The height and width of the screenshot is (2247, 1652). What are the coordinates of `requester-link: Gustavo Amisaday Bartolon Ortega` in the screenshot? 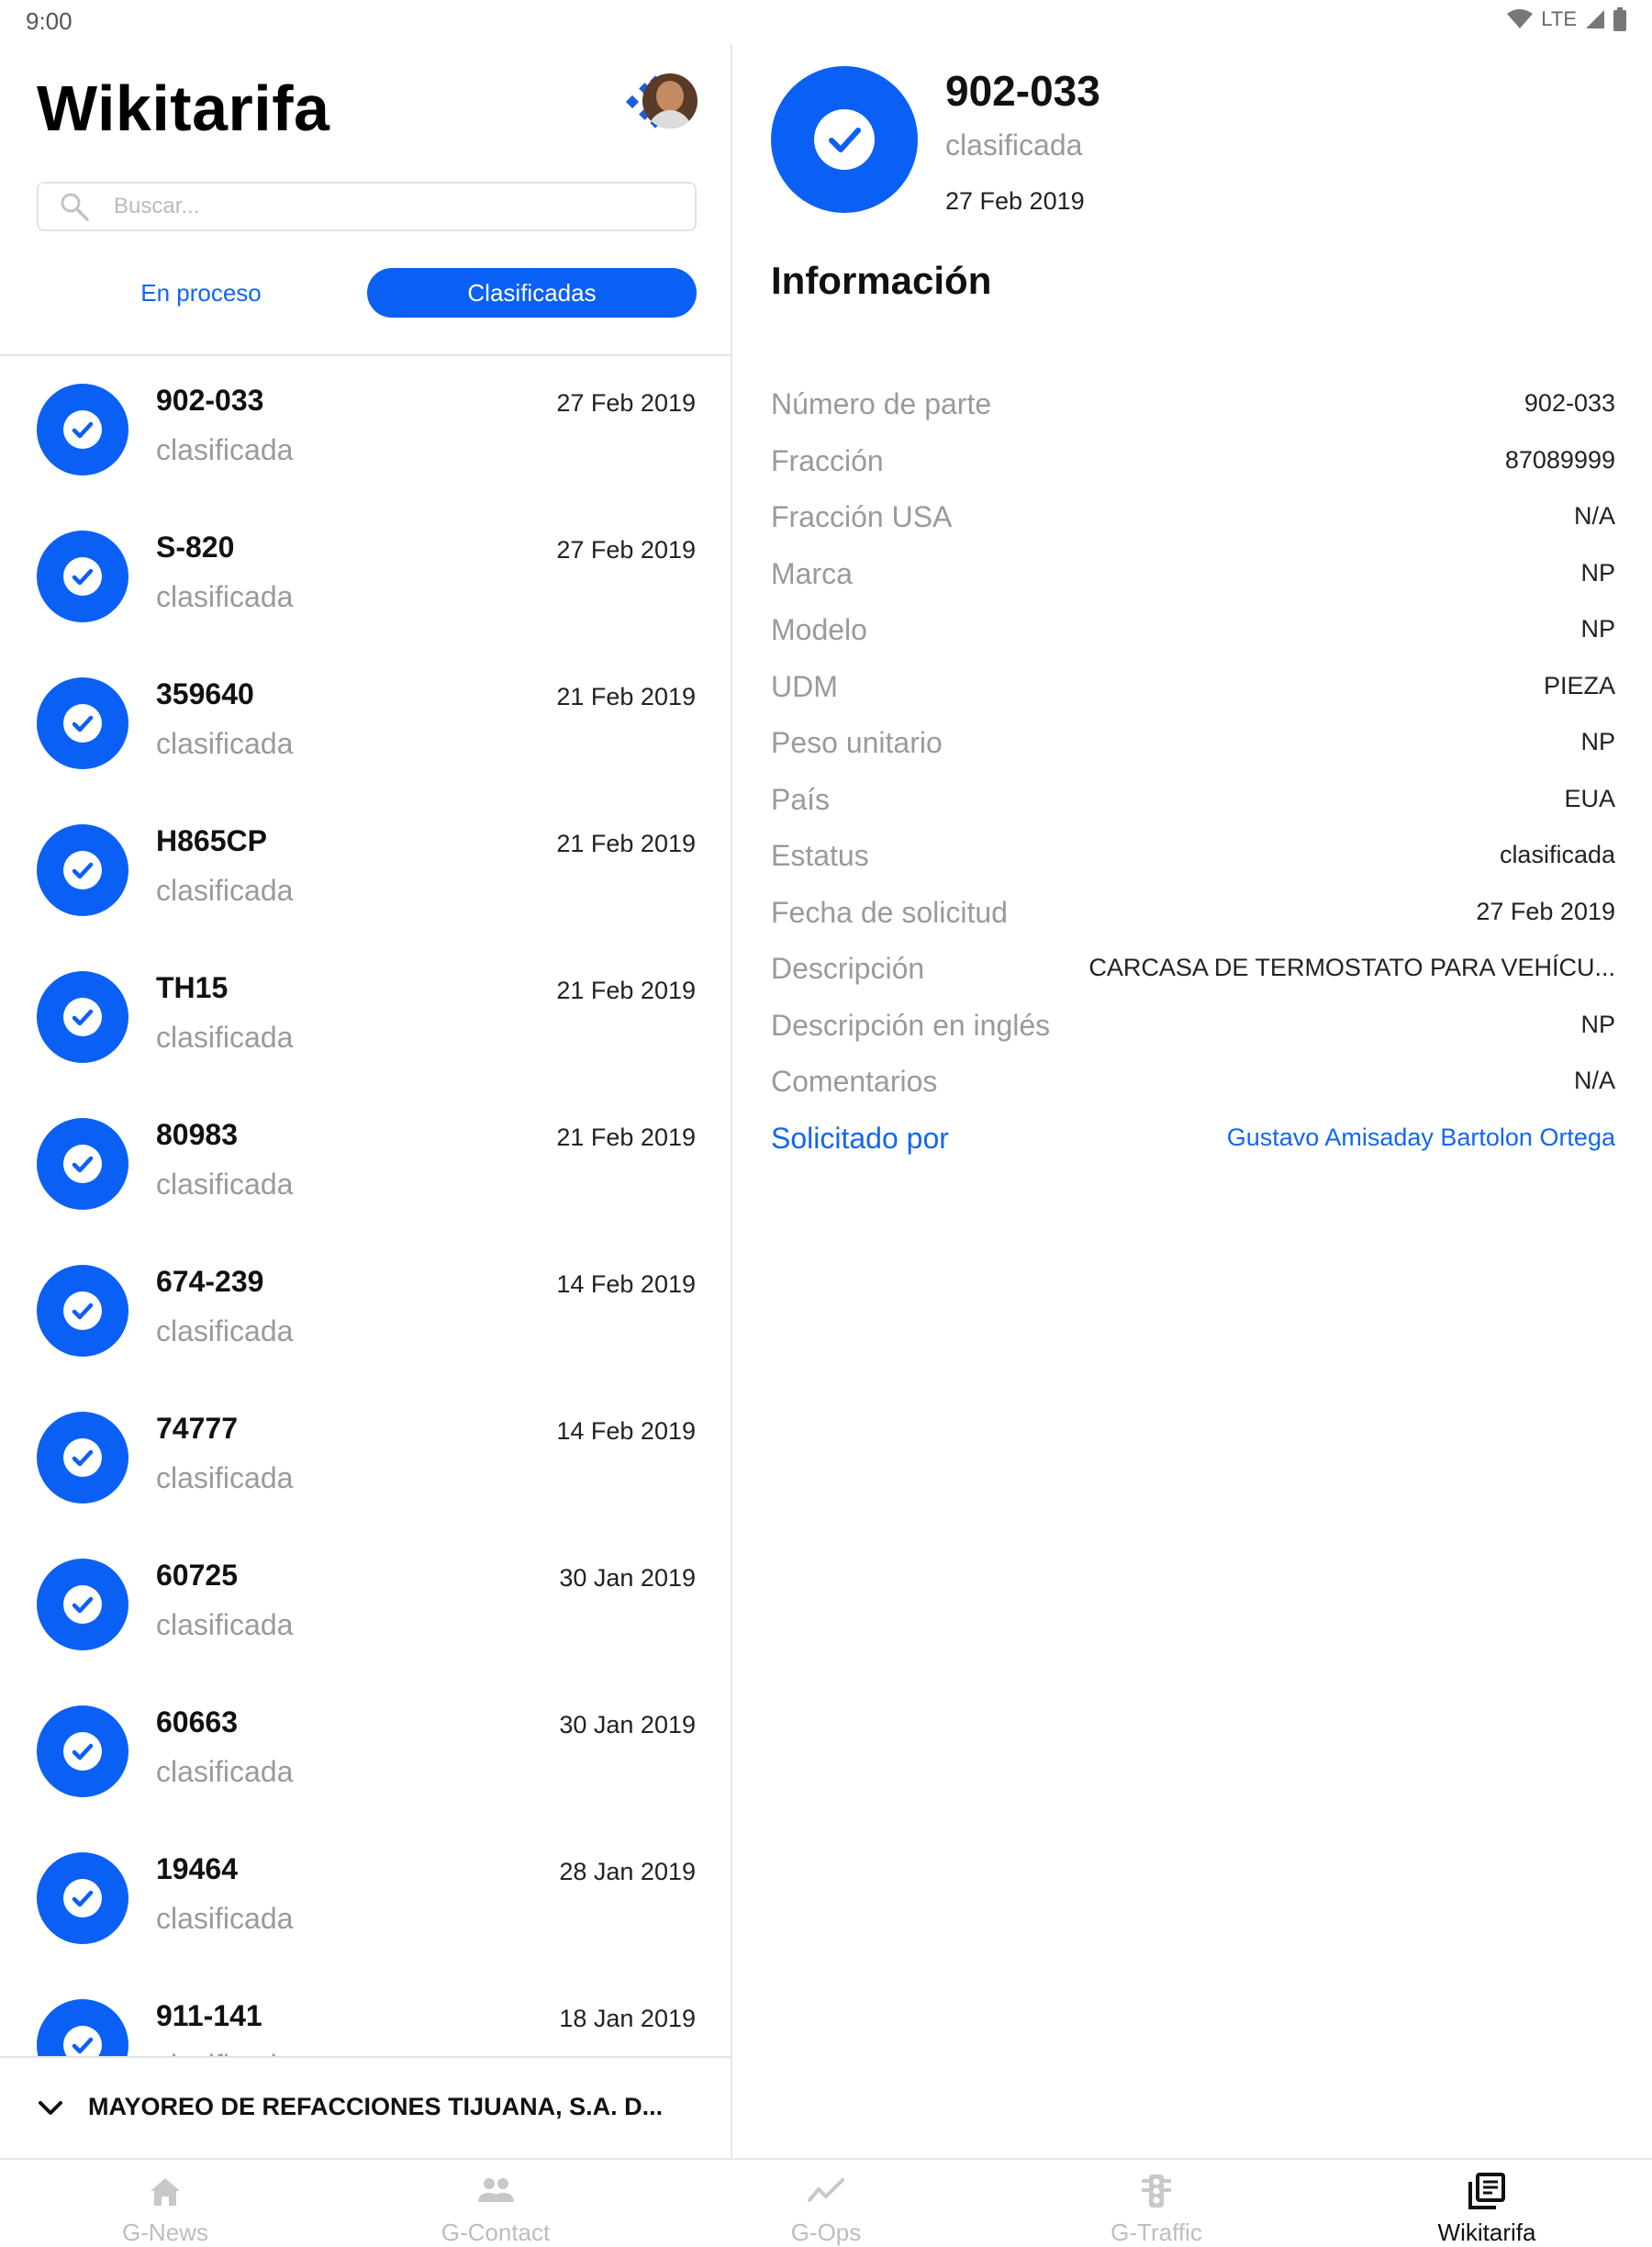 It's located at (1421, 1138).